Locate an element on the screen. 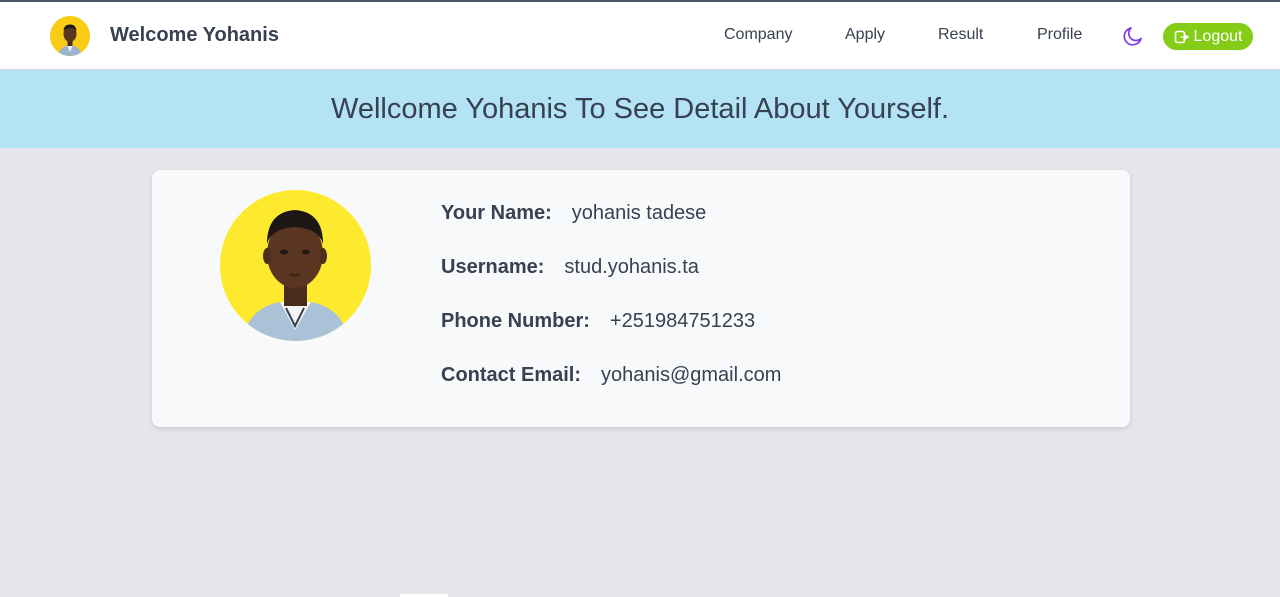 The height and width of the screenshot is (597, 1280). email-value: yohanis@gmail.com is located at coordinates (691, 375).